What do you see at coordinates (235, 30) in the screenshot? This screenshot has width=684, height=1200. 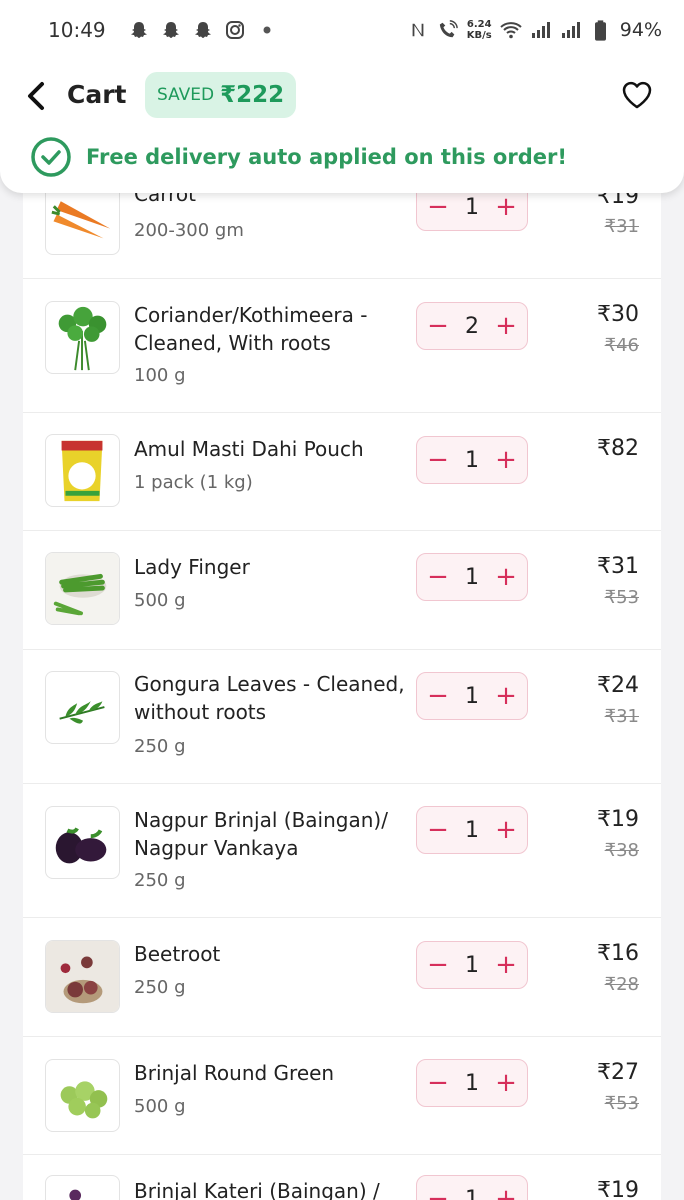 I see `instagram-icon` at bounding box center [235, 30].